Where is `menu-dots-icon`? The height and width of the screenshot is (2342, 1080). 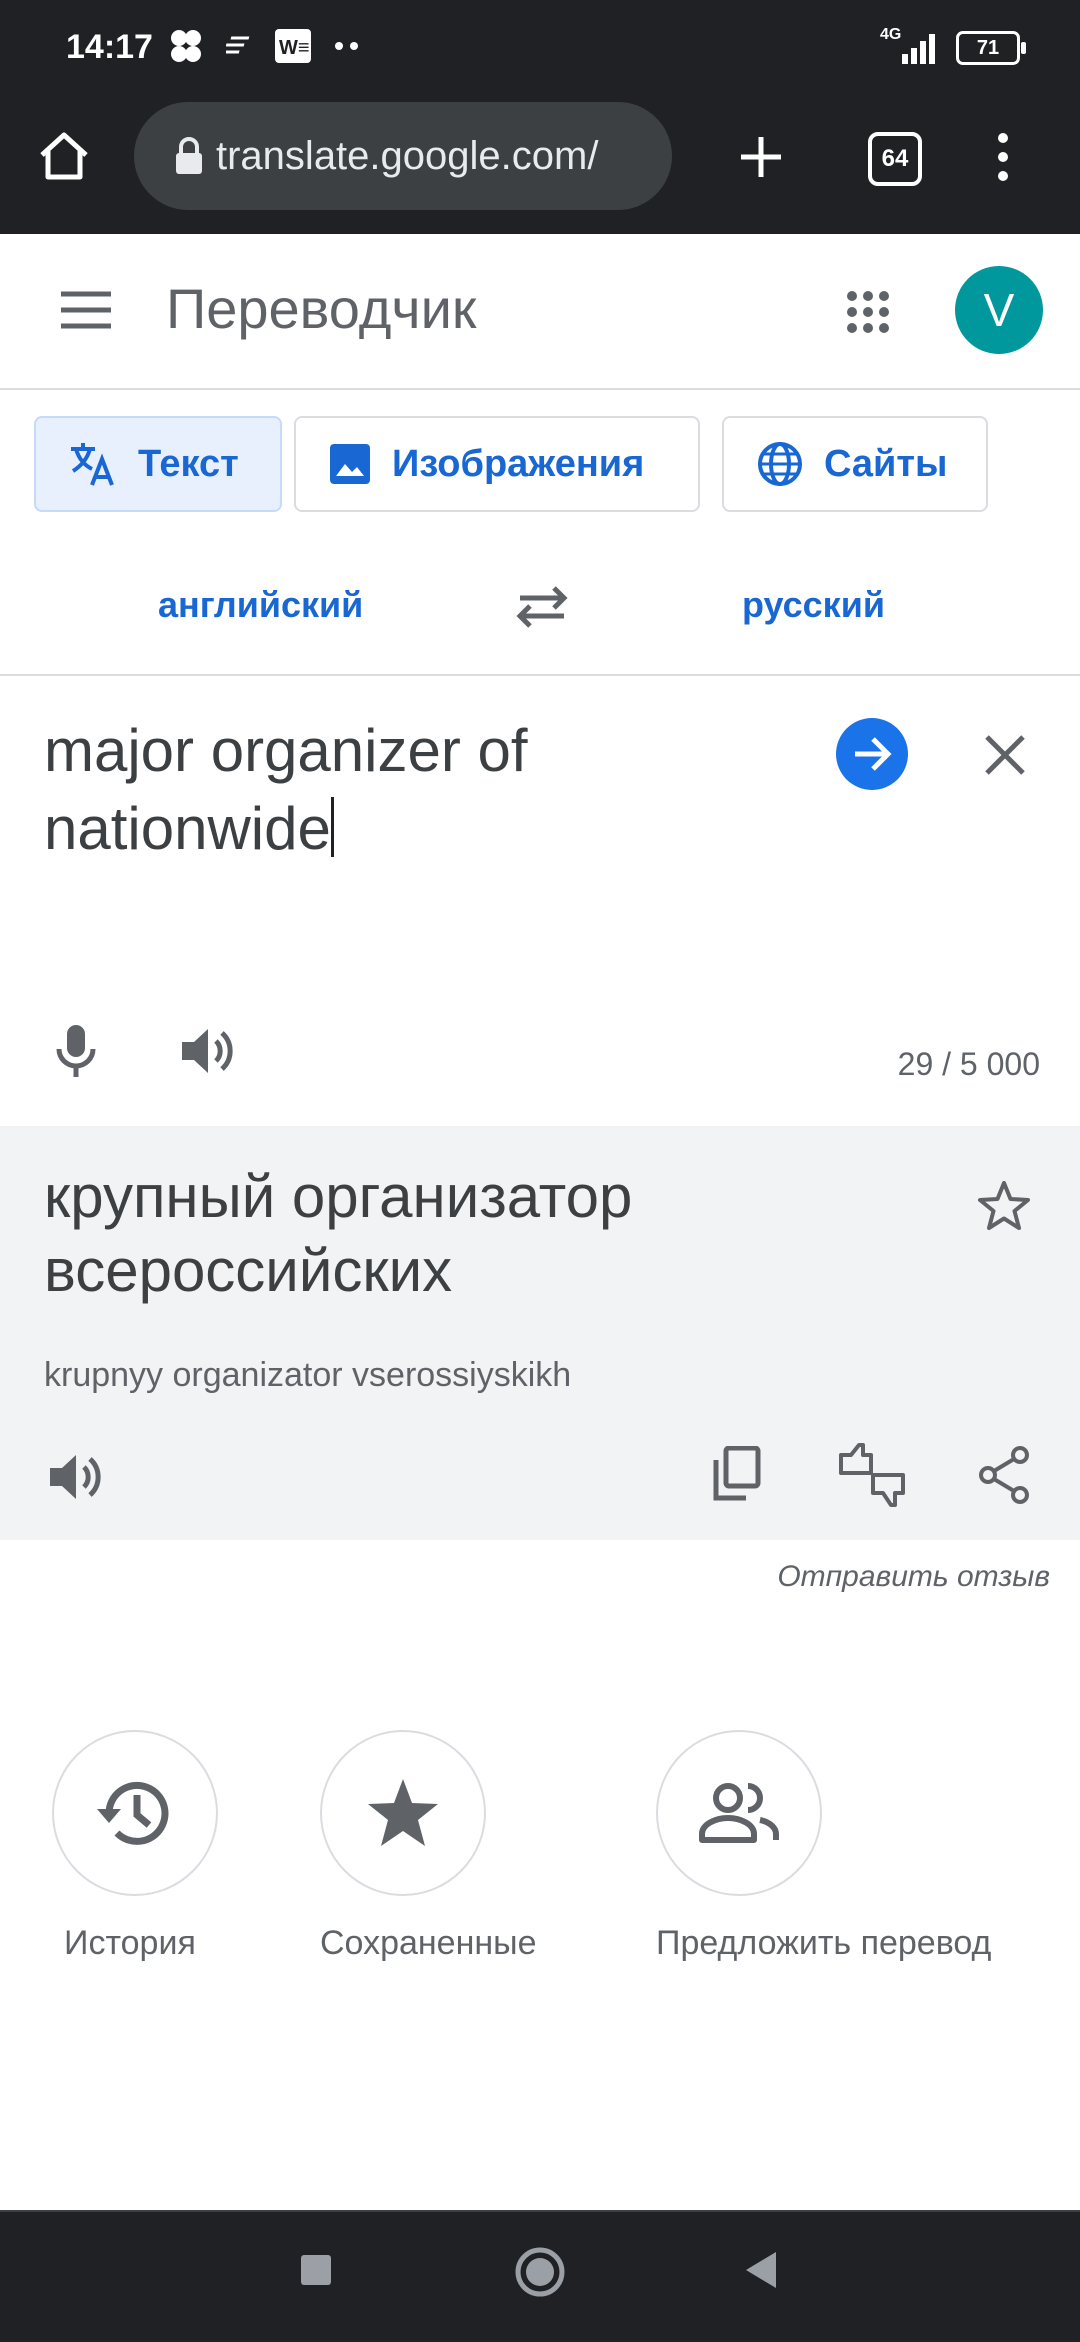
menu-dots-icon is located at coordinates (1003, 157).